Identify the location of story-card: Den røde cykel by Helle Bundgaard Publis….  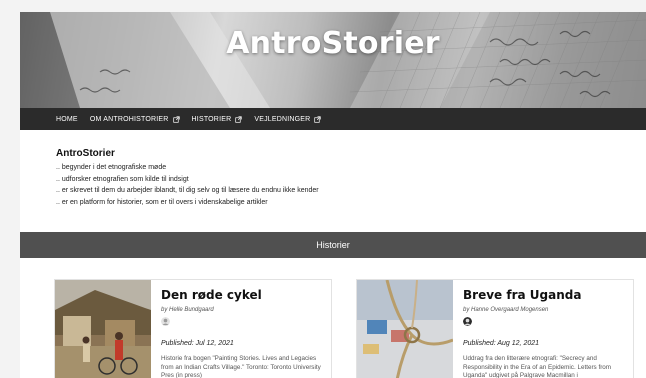
(193, 328).